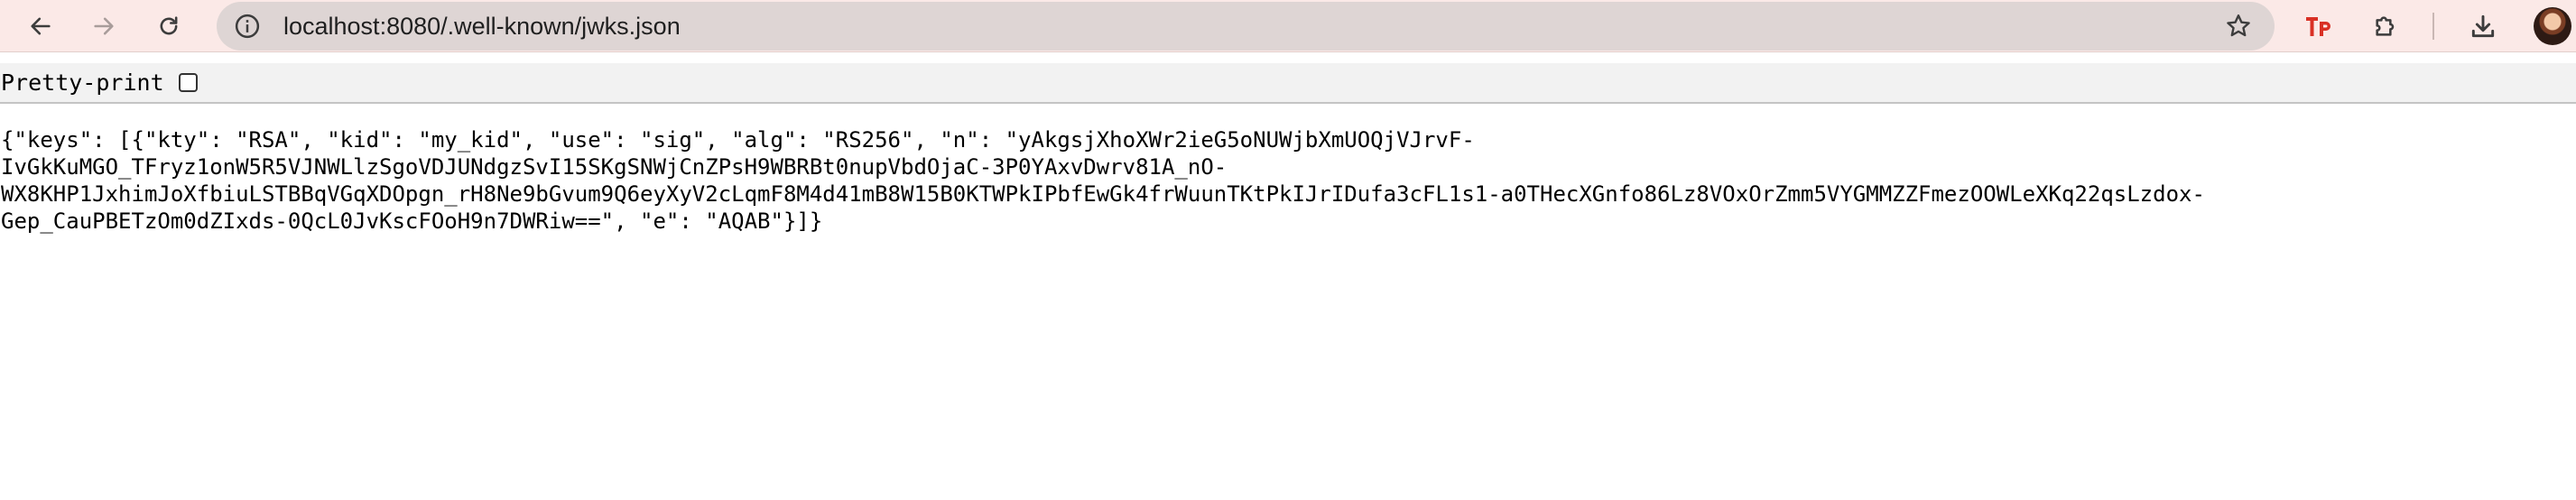 This screenshot has height=500, width=2576. What do you see at coordinates (1288, 84) in the screenshot?
I see `pretty-print-bar: Pretty-print` at bounding box center [1288, 84].